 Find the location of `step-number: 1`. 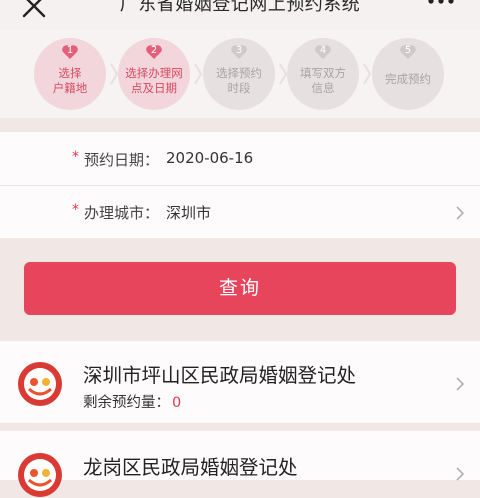

step-number: 1 is located at coordinates (70, 50).